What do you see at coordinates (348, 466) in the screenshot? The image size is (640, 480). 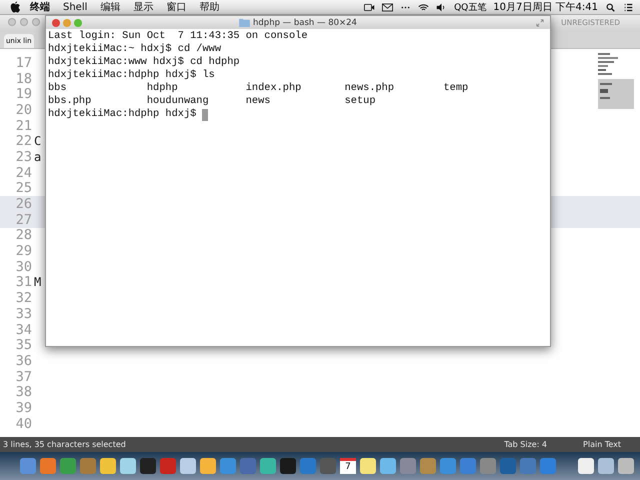 I see `calendar-icon: 7` at bounding box center [348, 466].